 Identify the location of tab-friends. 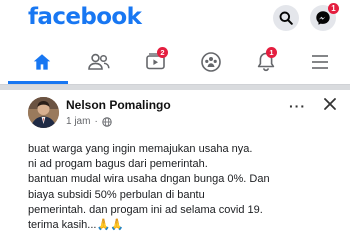
(99, 62).